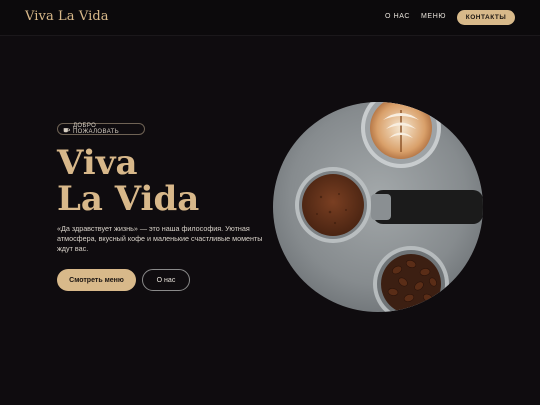 Image resolution: width=540 pixels, height=405 pixels. I want to click on top-navbar: Viva La Vida О НАС МЕНЮ КОНТАКТЫ, so click(270, 18).